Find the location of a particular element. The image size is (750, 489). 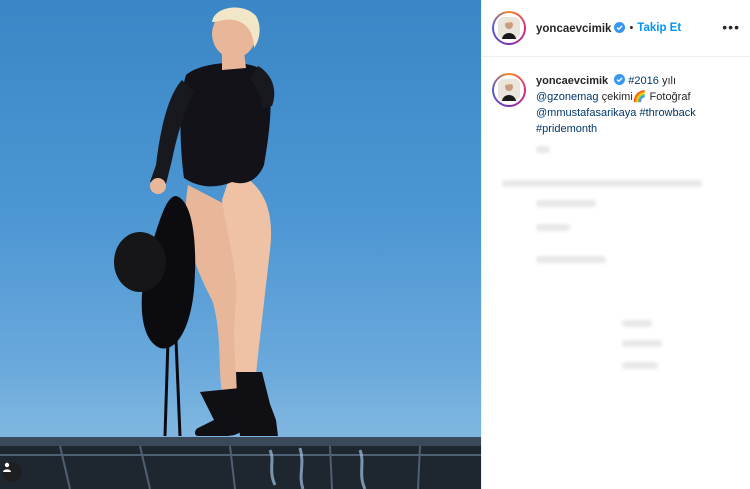

caption-text-2: çekimi is located at coordinates (617, 97).